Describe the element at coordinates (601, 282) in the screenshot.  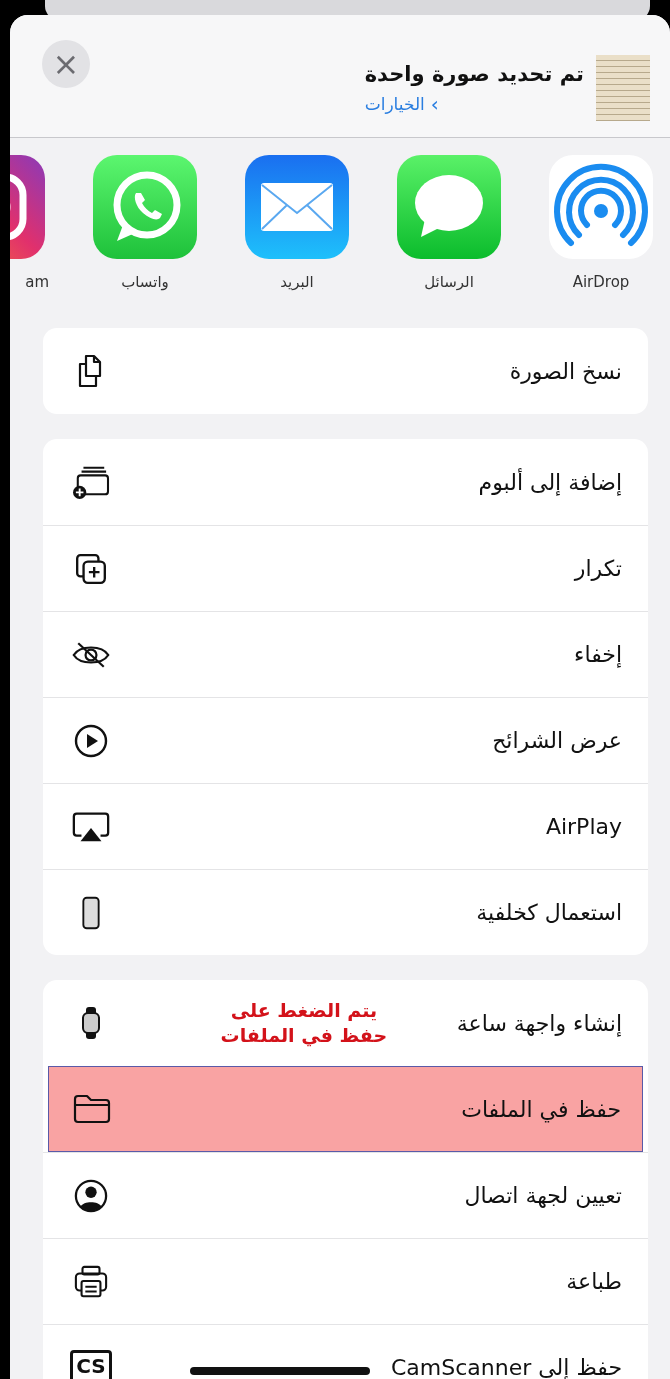
I see `app-label: AirDrop` at that location.